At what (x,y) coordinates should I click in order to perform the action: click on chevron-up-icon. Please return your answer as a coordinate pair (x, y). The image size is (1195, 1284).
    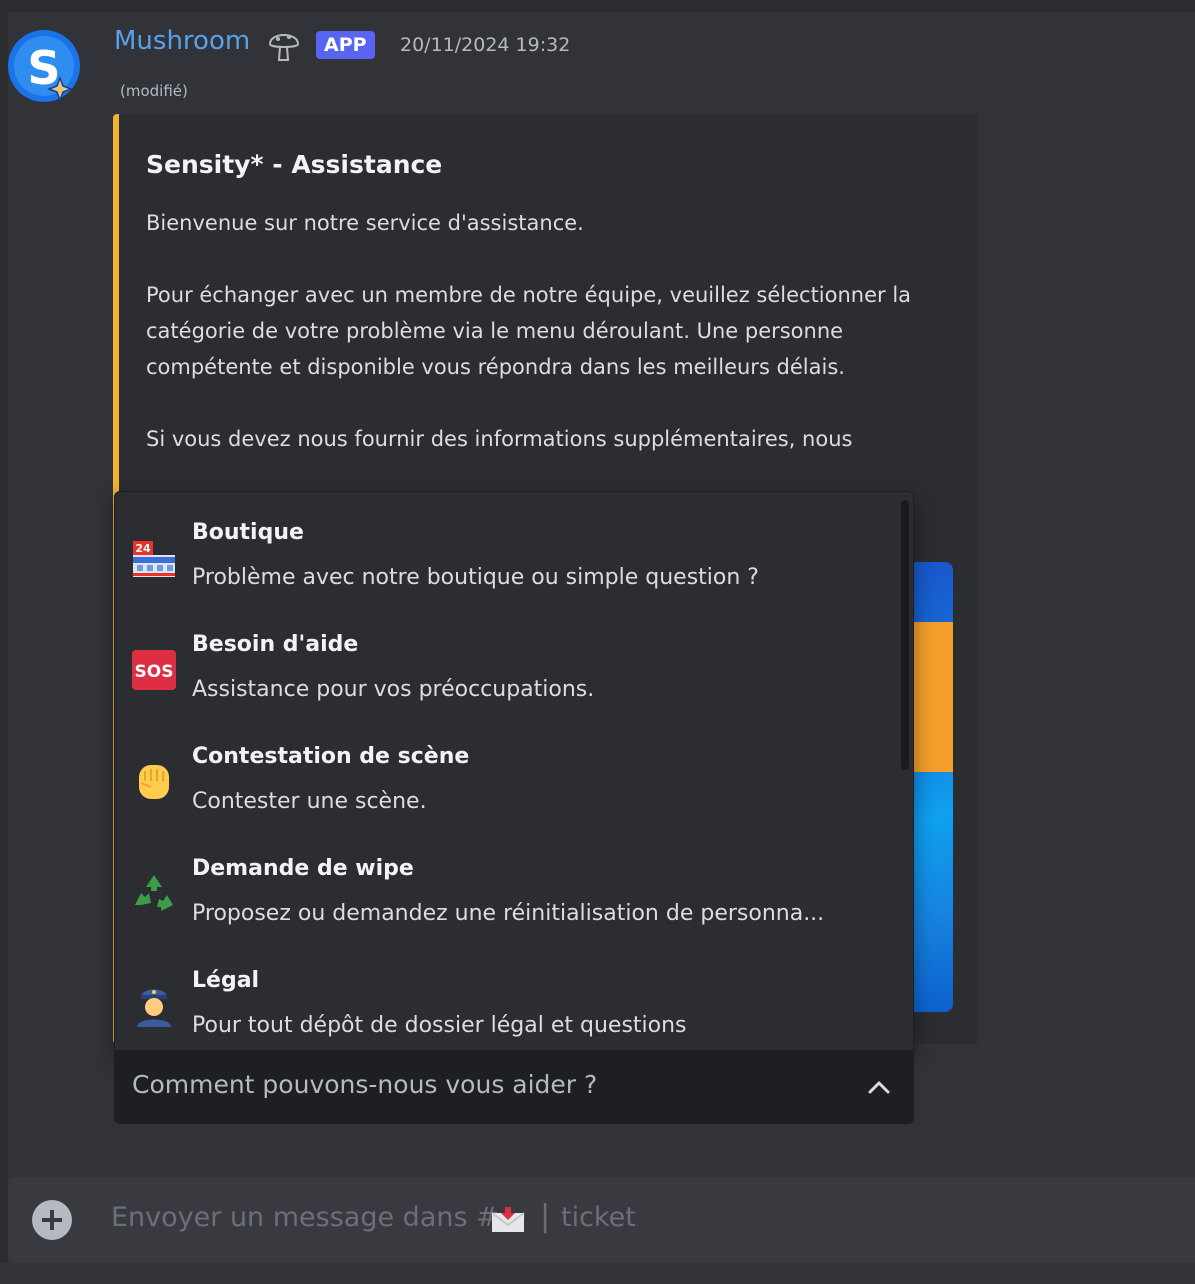
    Looking at the image, I should click on (879, 1088).